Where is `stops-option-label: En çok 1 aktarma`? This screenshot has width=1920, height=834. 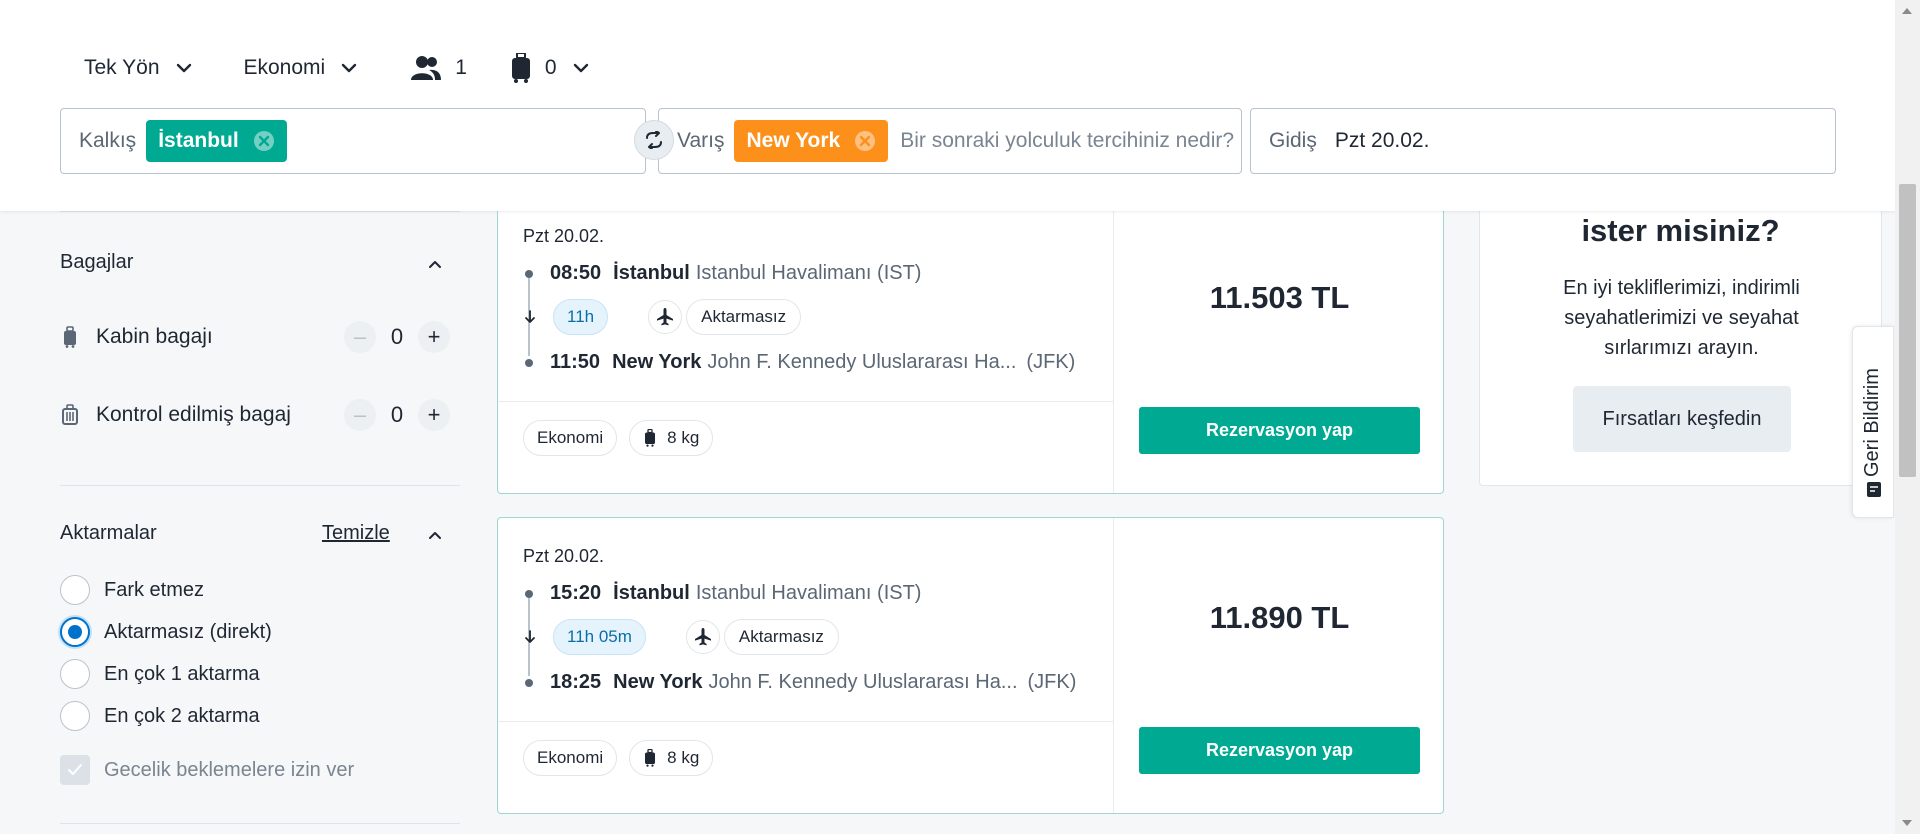 stops-option-label: En çok 1 aktarma is located at coordinates (182, 673).